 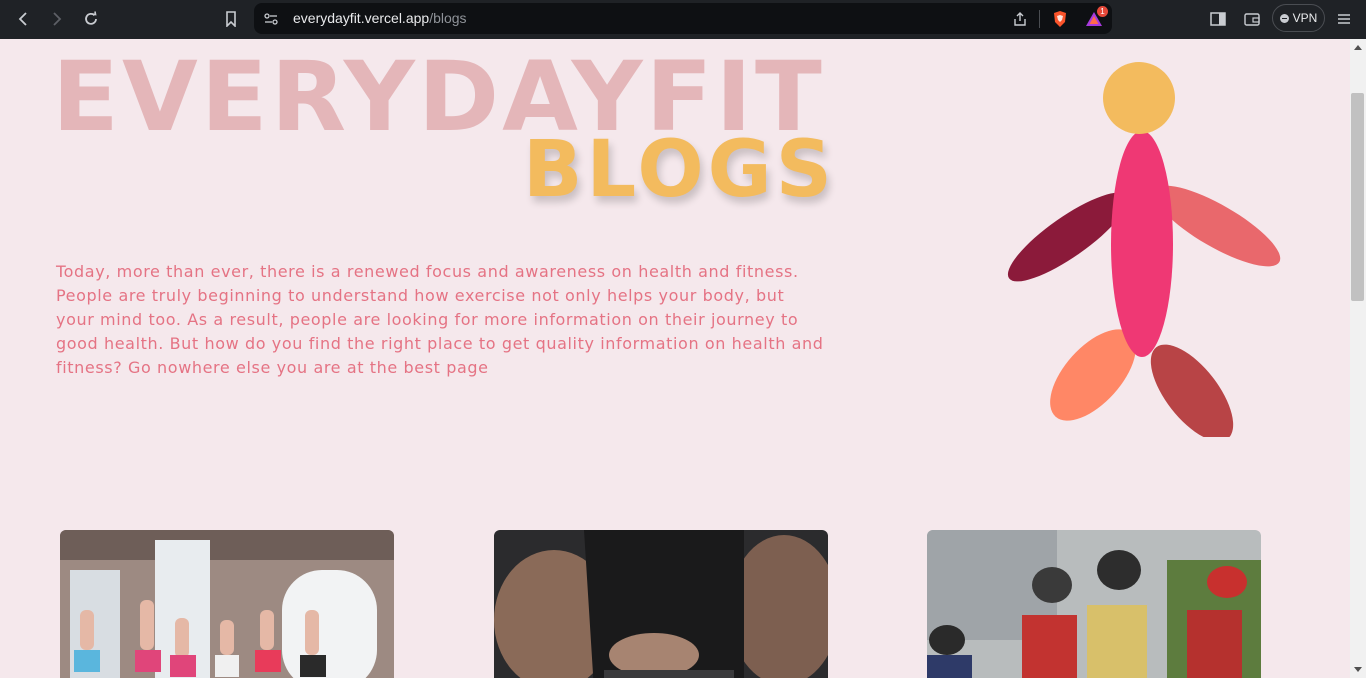 What do you see at coordinates (271, 19) in the screenshot?
I see `site-settings-icon` at bounding box center [271, 19].